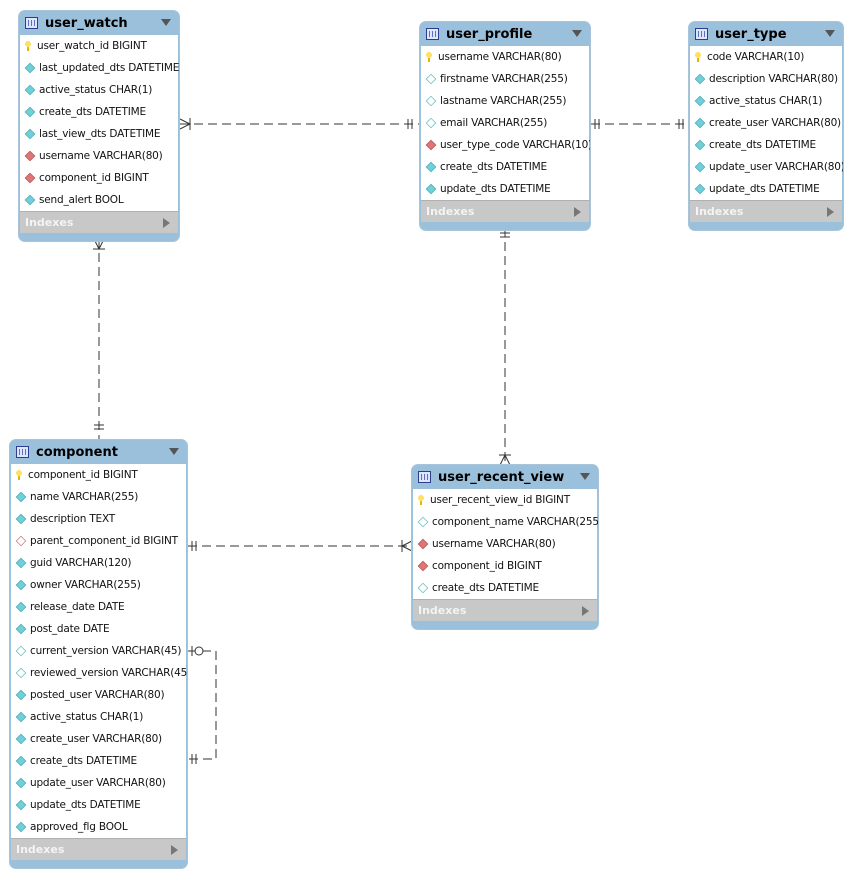 The height and width of the screenshot is (875, 852). What do you see at coordinates (98, 695) in the screenshot?
I see `column-row: posted_user VARCHAR(80)` at bounding box center [98, 695].